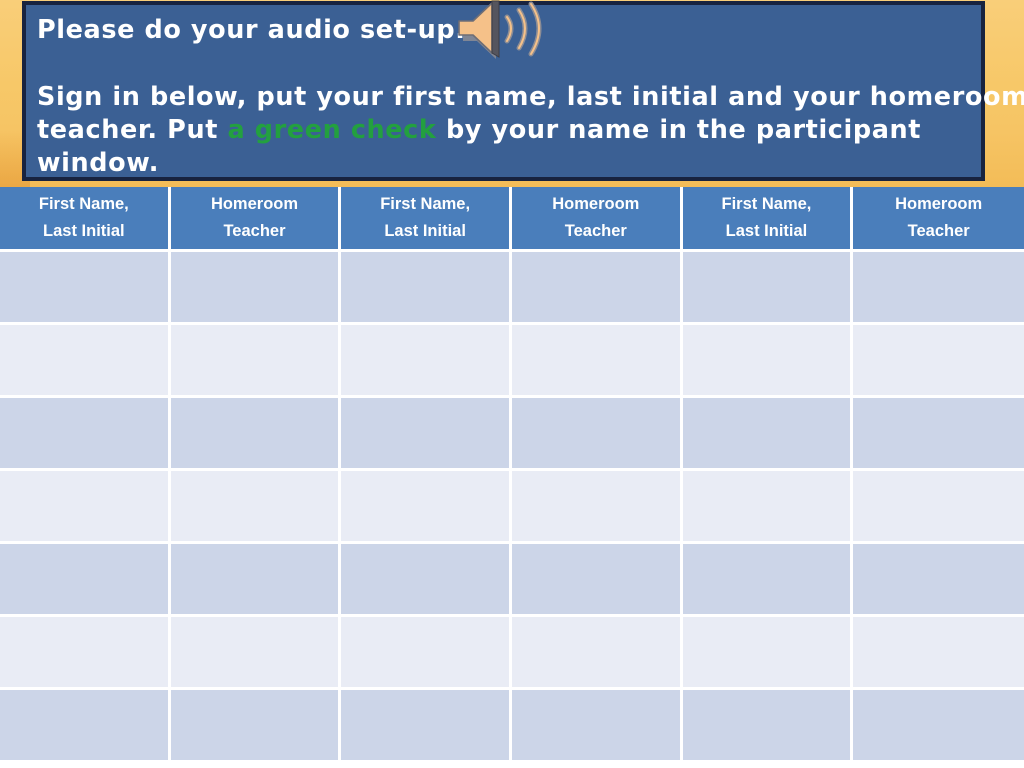  What do you see at coordinates (98, 163) in the screenshot?
I see `instruction-line-window: window.` at bounding box center [98, 163].